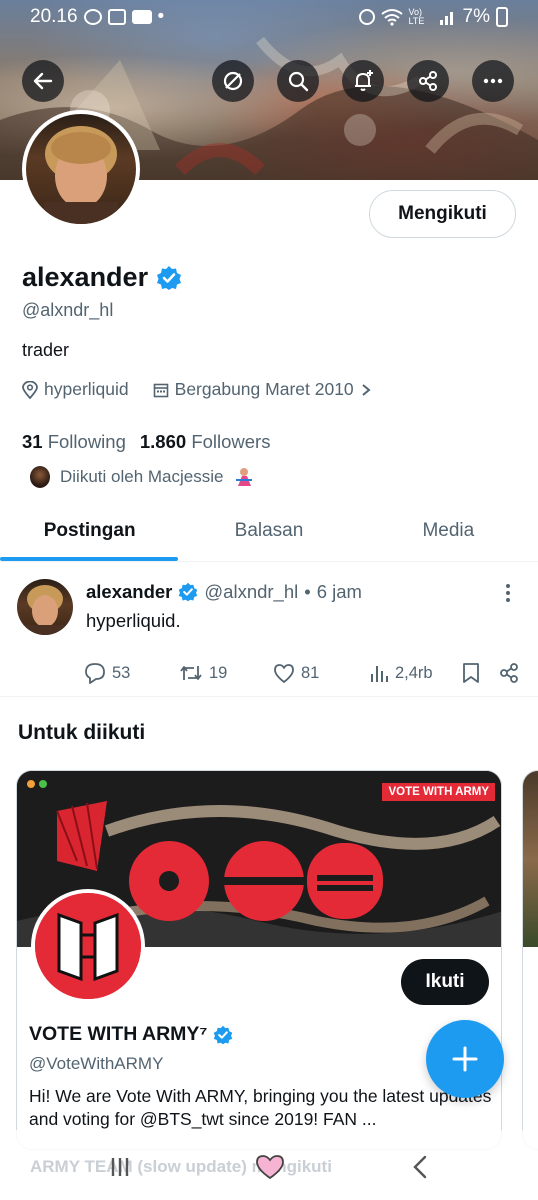  Describe the element at coordinates (118, 1034) in the screenshot. I see `suggestion-name-text: VOTE WITH ARMY⁷` at that location.